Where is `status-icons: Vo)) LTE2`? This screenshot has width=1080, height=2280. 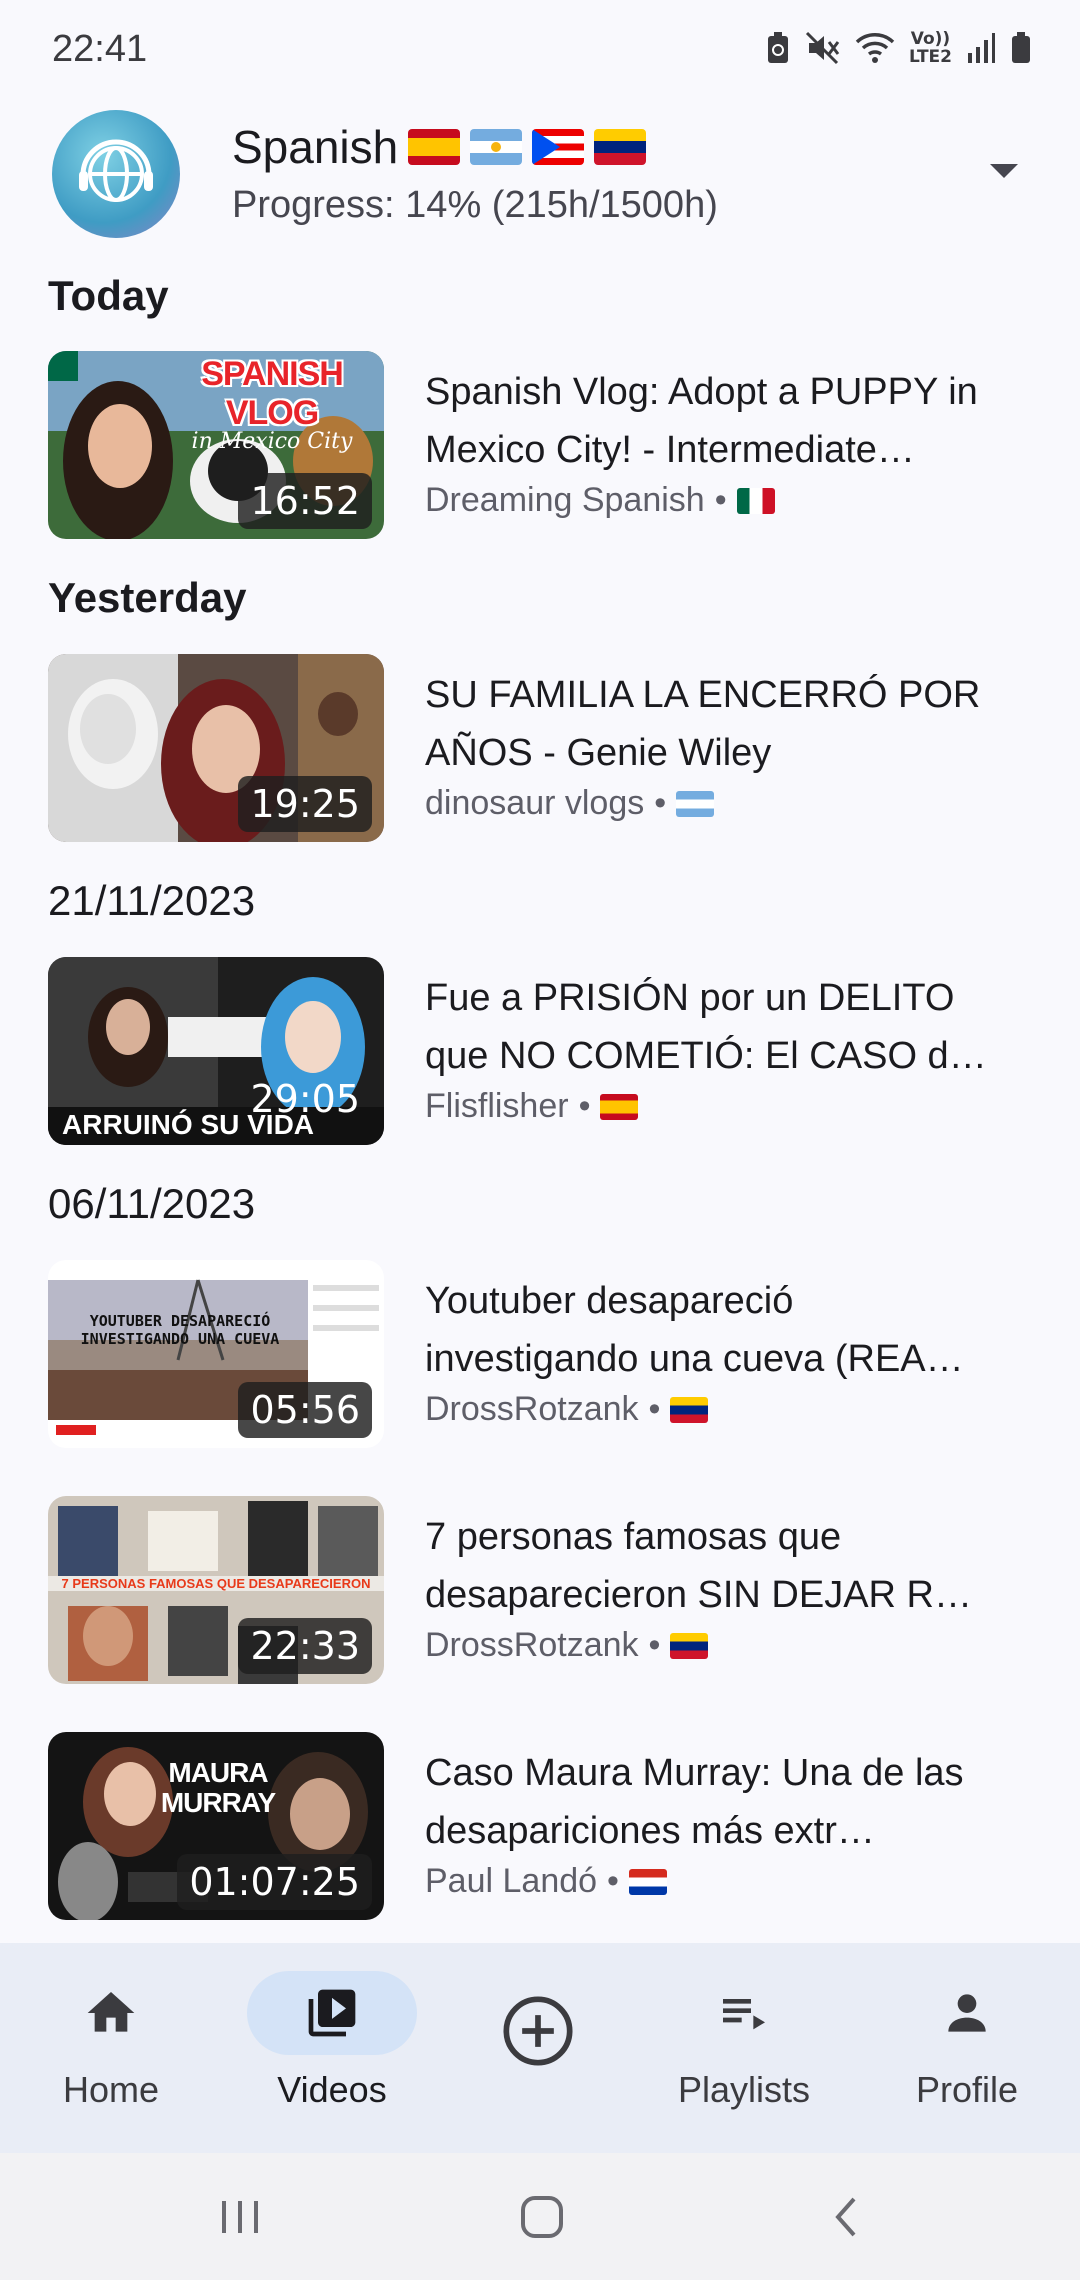 status-icons: Vo)) LTE2 is located at coordinates (898, 48).